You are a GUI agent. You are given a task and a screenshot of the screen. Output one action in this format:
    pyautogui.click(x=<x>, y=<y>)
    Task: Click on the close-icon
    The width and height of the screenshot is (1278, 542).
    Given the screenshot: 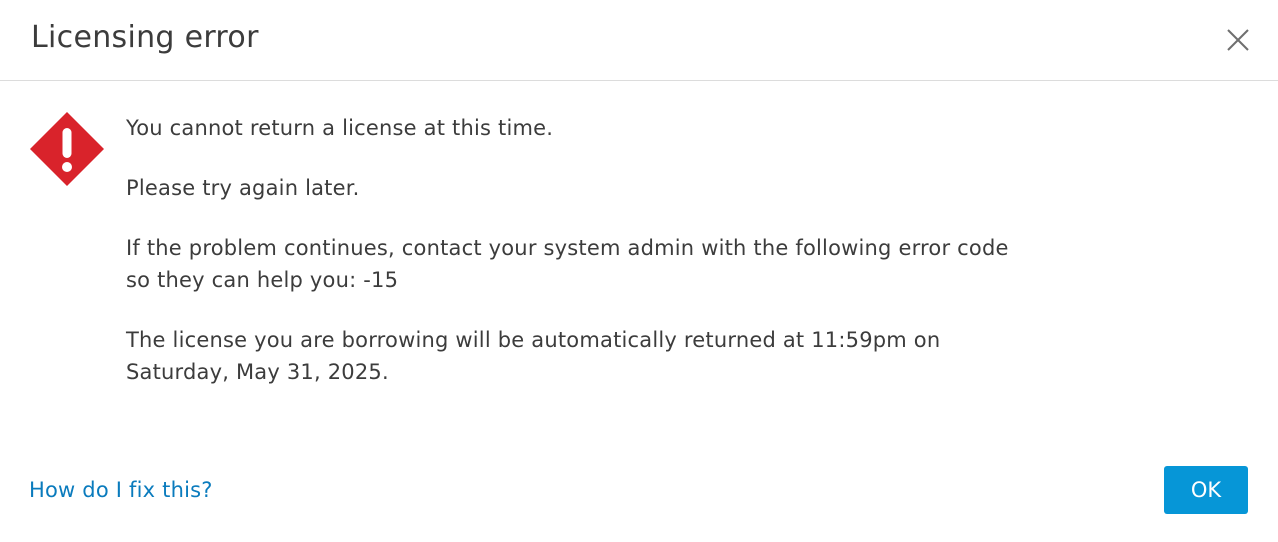 What is the action you would take?
    pyautogui.click(x=1238, y=40)
    